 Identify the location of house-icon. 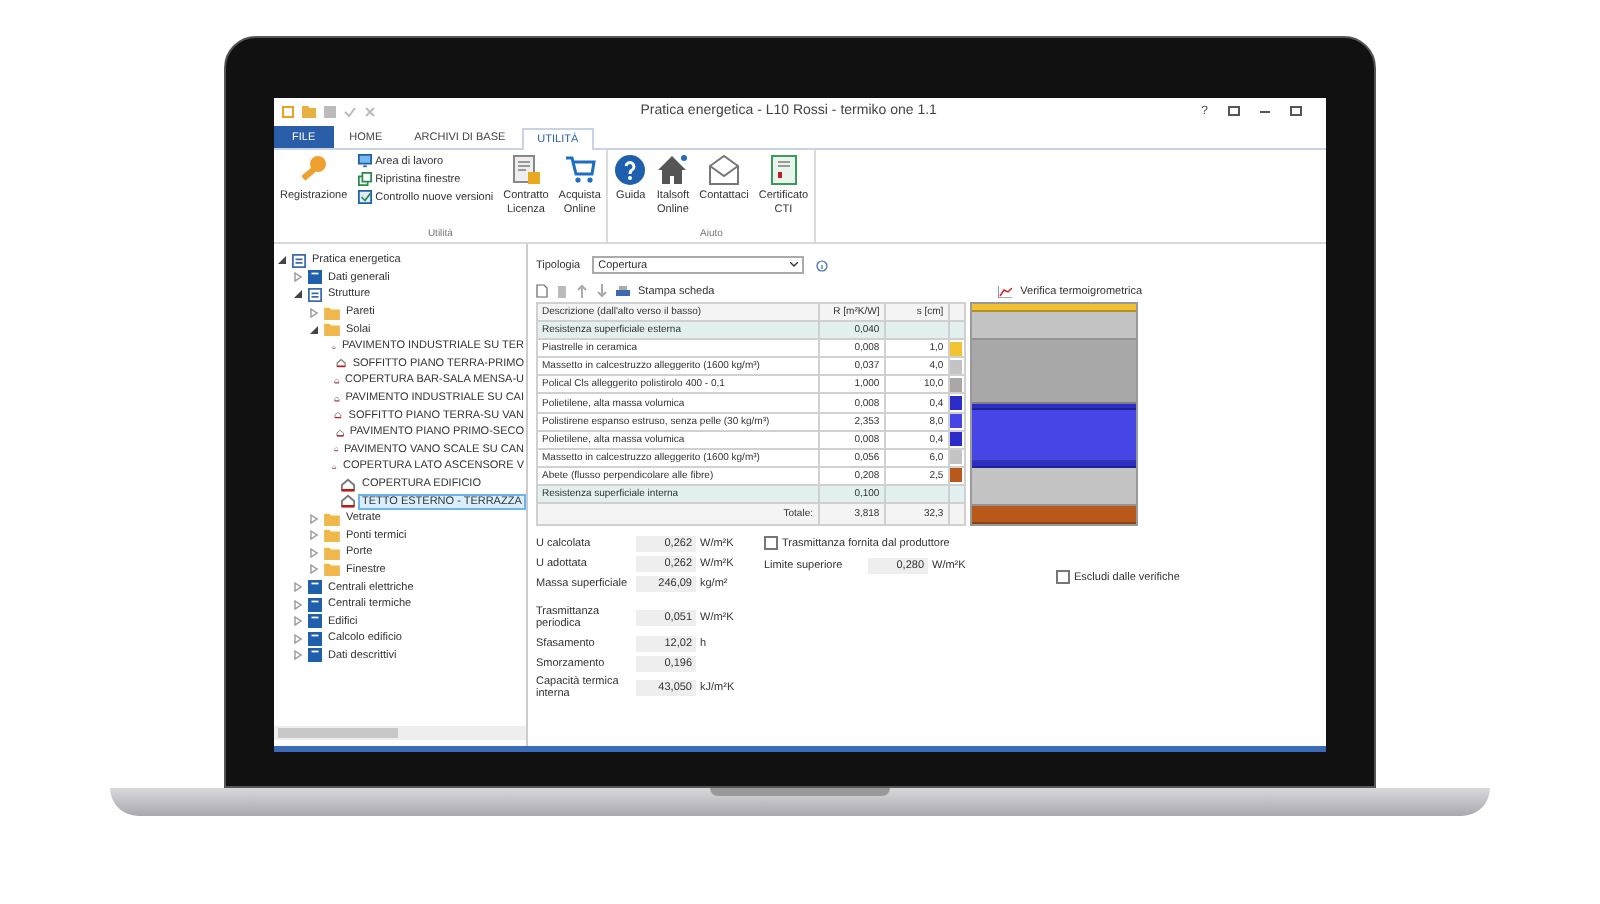
(672, 170).